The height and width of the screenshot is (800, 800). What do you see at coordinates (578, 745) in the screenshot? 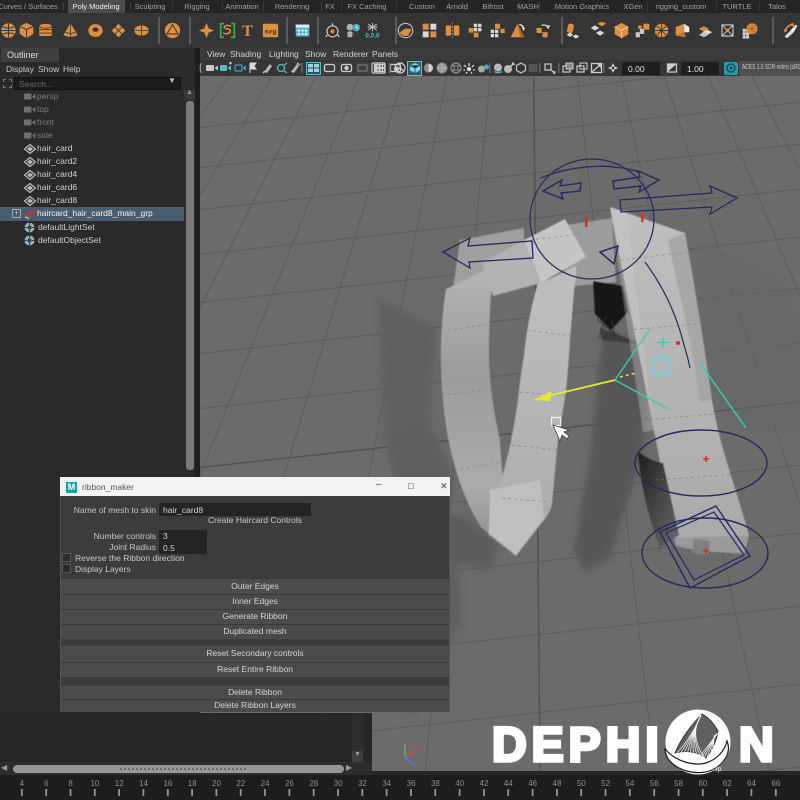
I see `svg-text: DEPHI` at bounding box center [578, 745].